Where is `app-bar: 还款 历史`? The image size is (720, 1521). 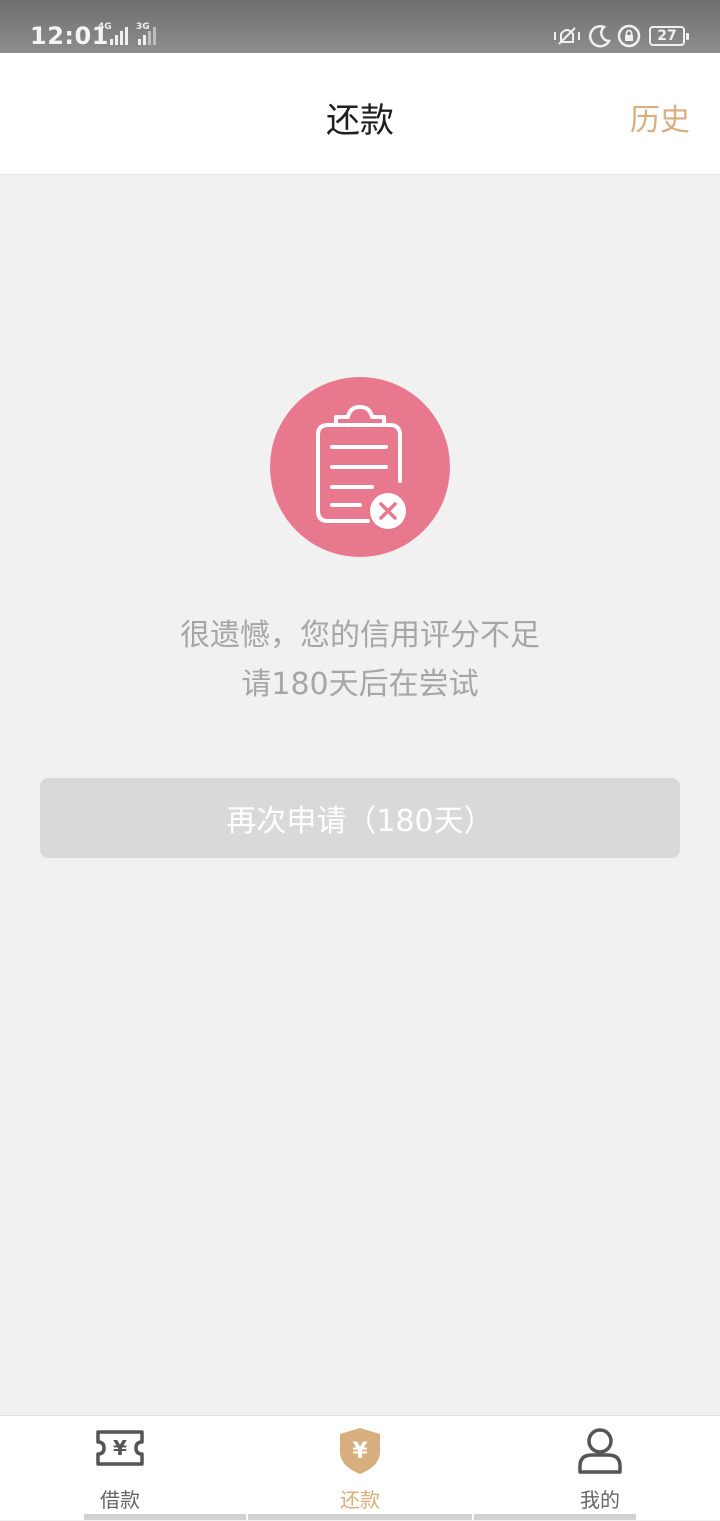 app-bar: 还款 历史 is located at coordinates (360, 114).